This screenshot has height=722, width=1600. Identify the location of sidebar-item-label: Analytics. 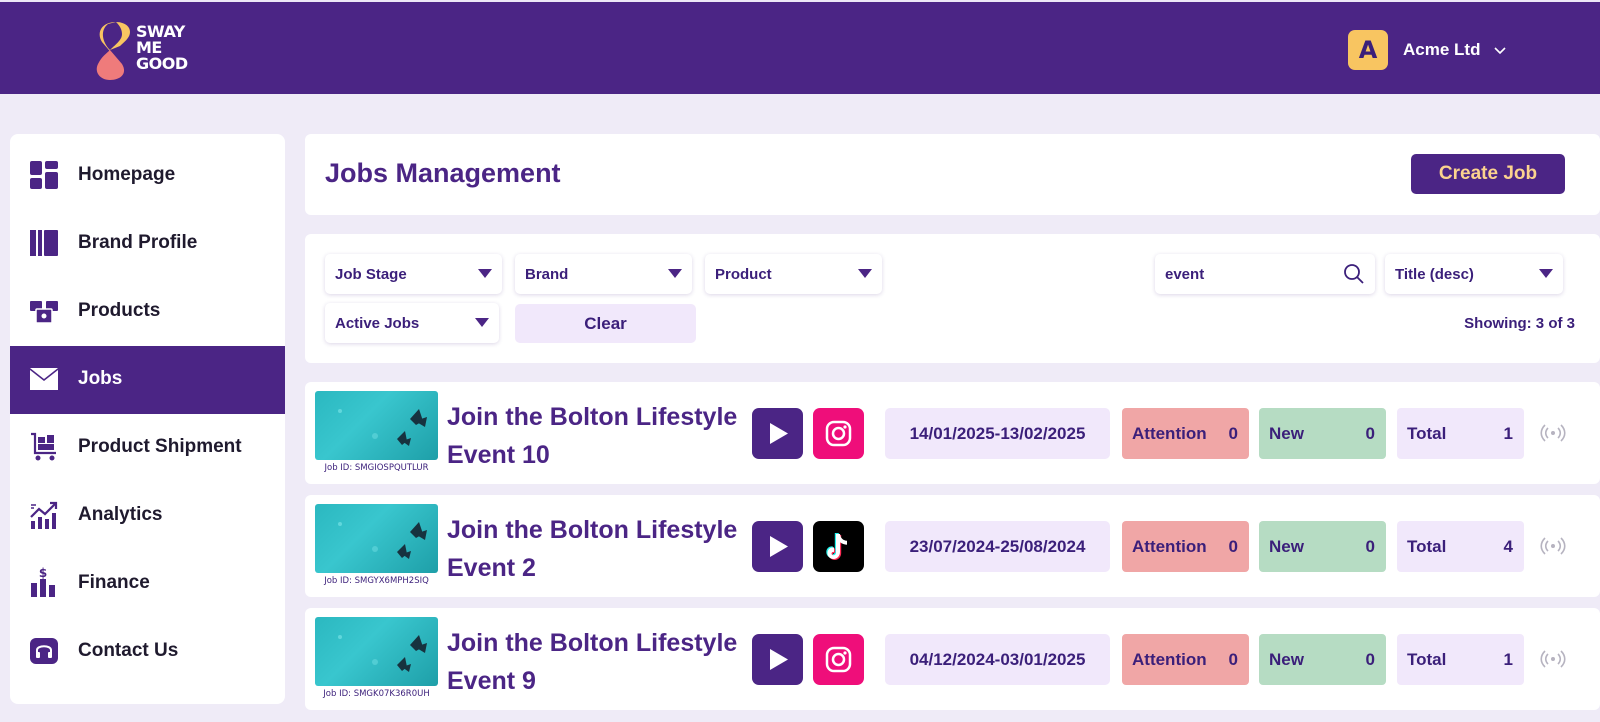
(120, 514).